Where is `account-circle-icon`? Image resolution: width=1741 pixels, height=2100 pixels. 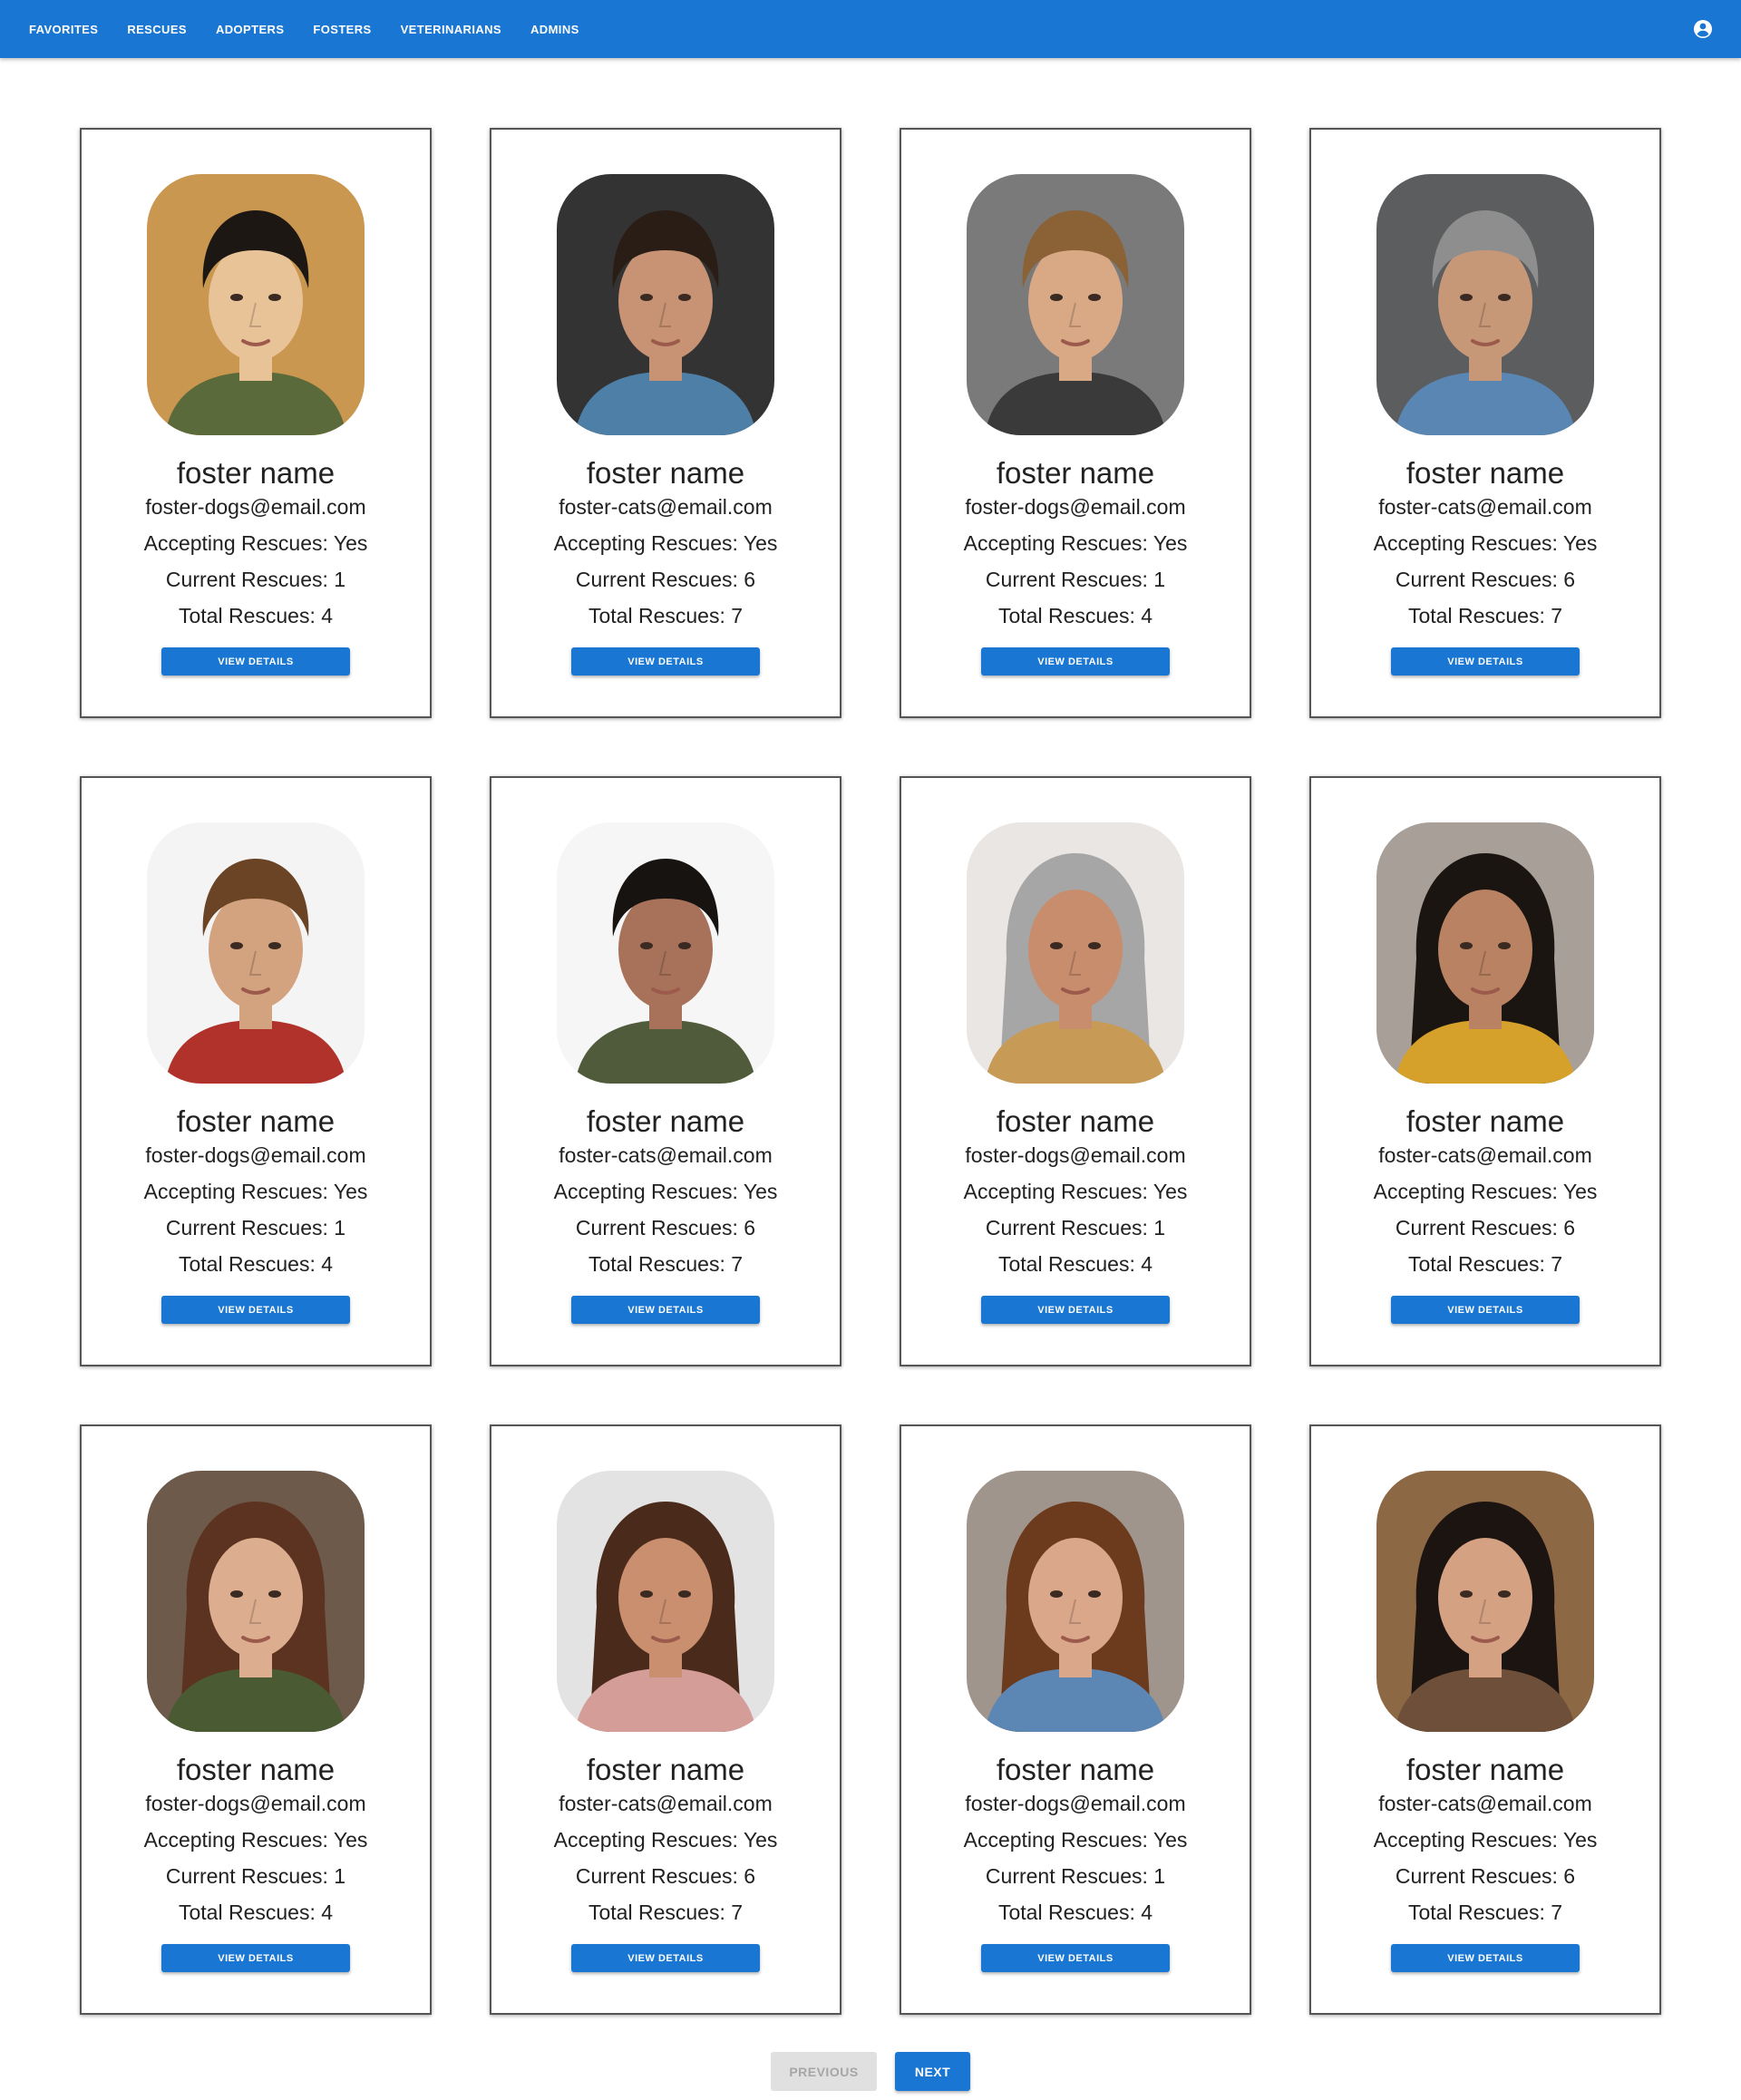
account-circle-icon is located at coordinates (1703, 29).